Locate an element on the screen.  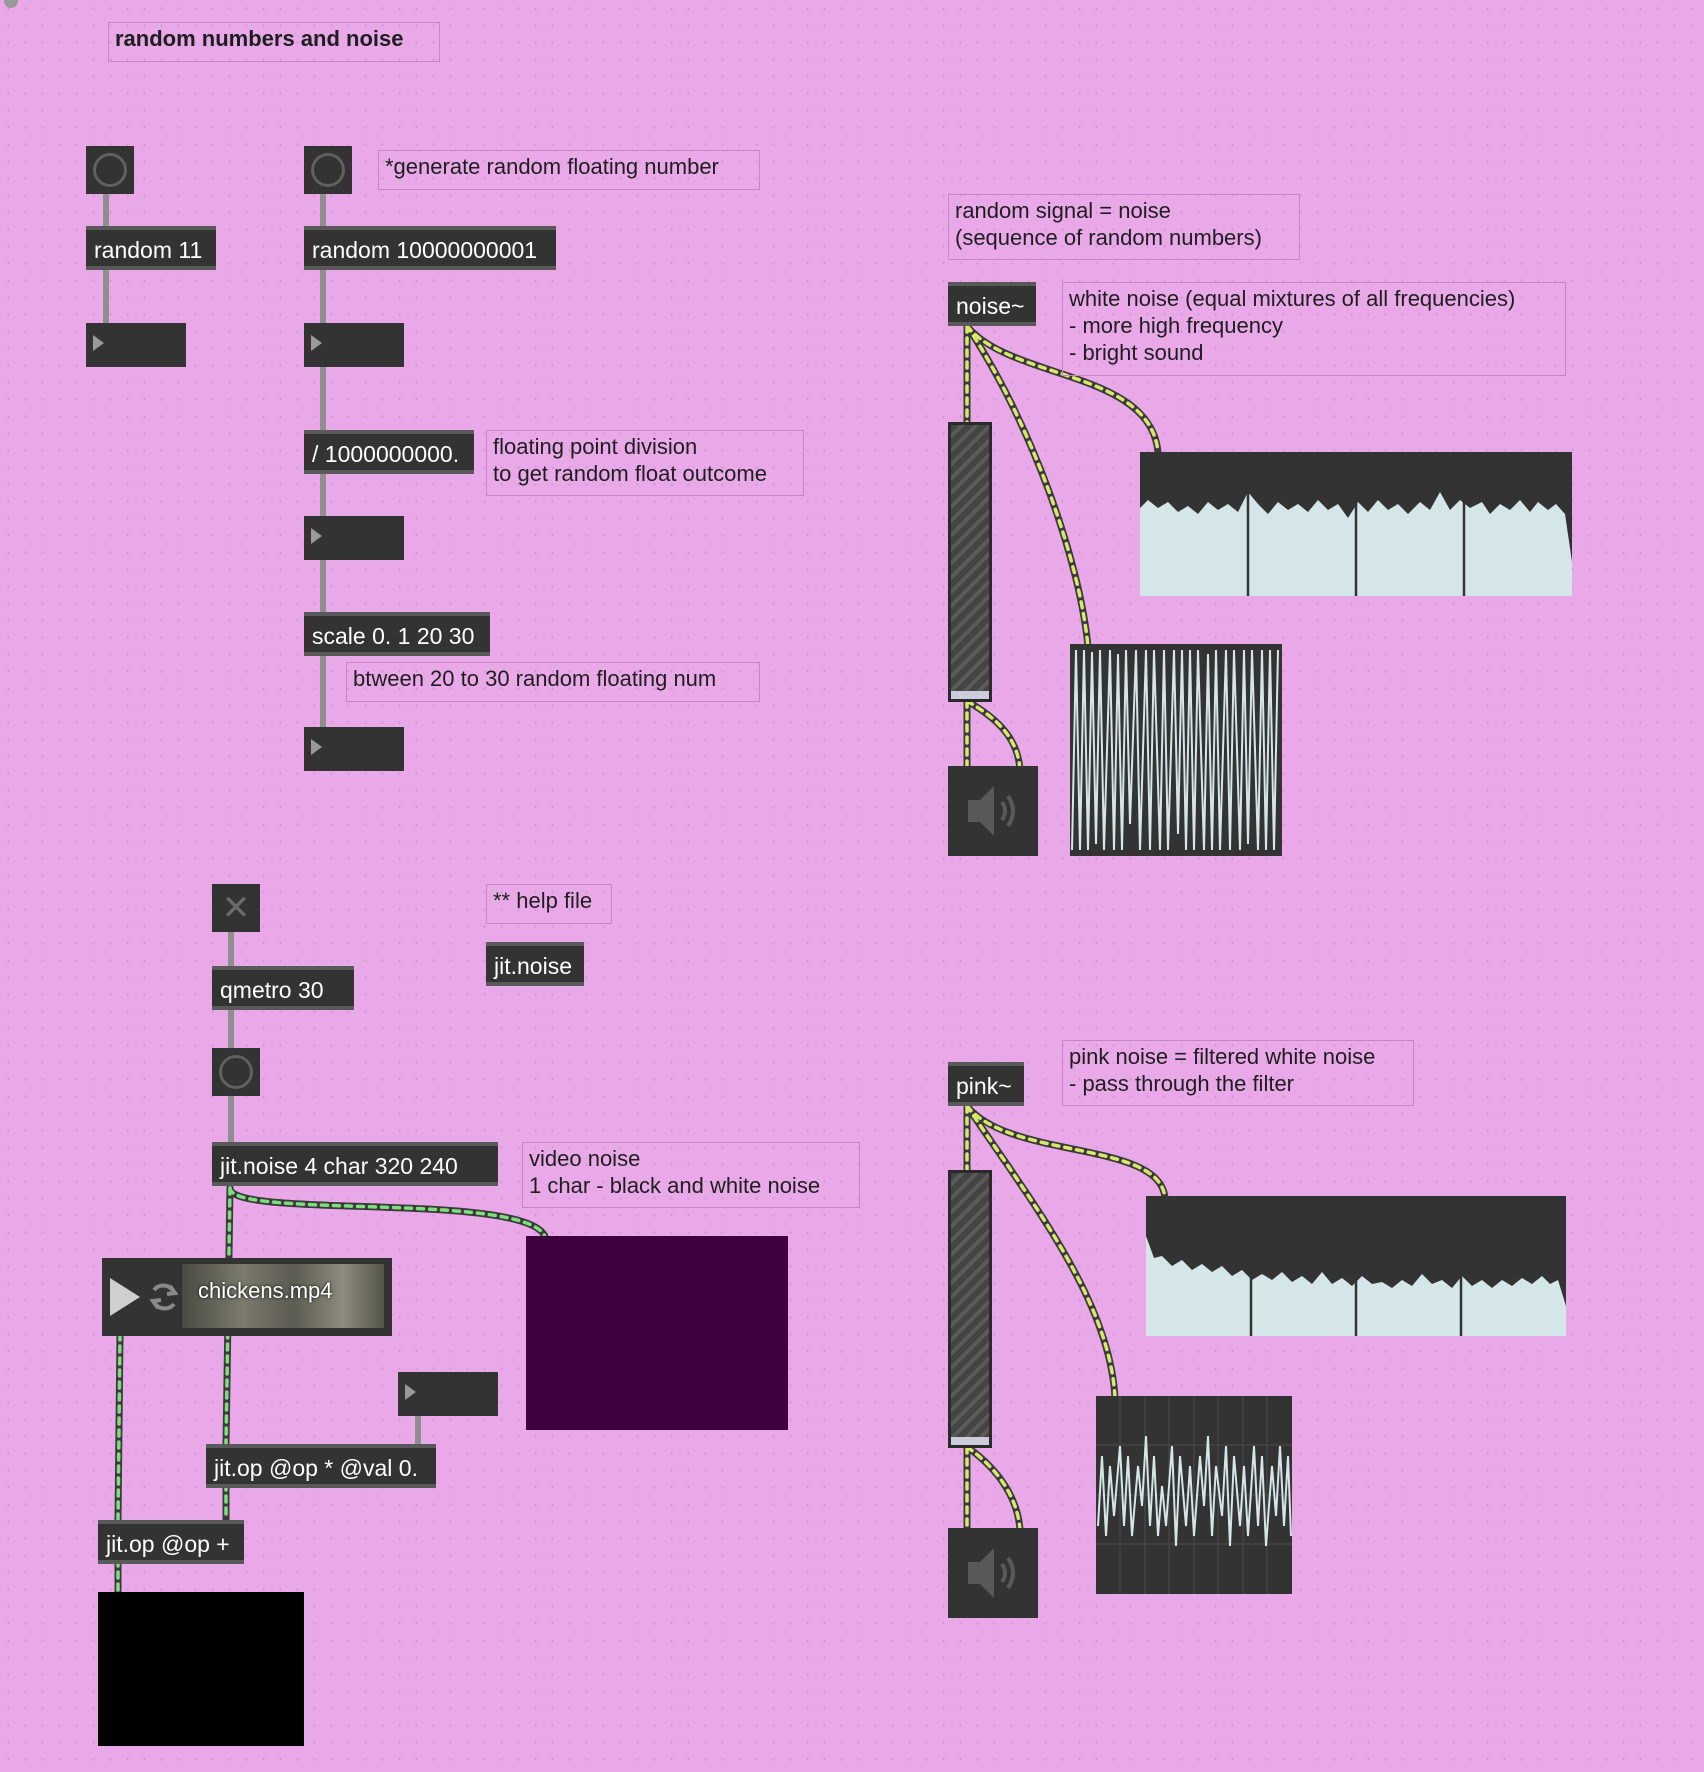
movie-filename: chickens.mp4 is located at coordinates (265, 1290).